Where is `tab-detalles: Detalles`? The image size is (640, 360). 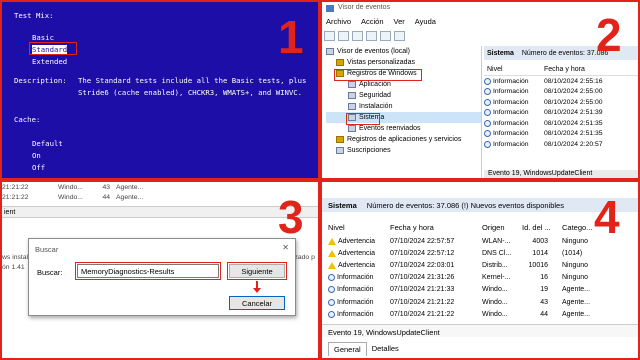 tab-detalles: Detalles is located at coordinates (385, 349).